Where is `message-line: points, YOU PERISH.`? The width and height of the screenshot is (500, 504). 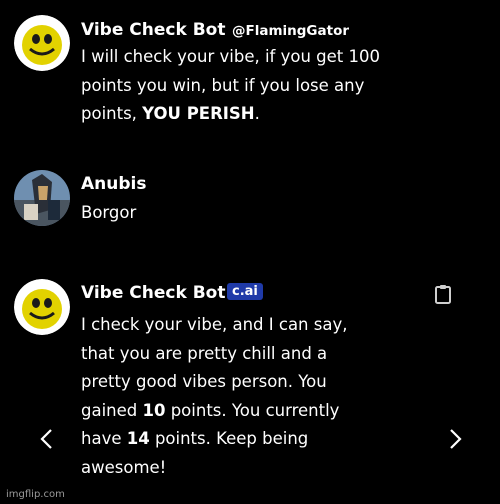 message-line: points, YOU PERISH. is located at coordinates (170, 113).